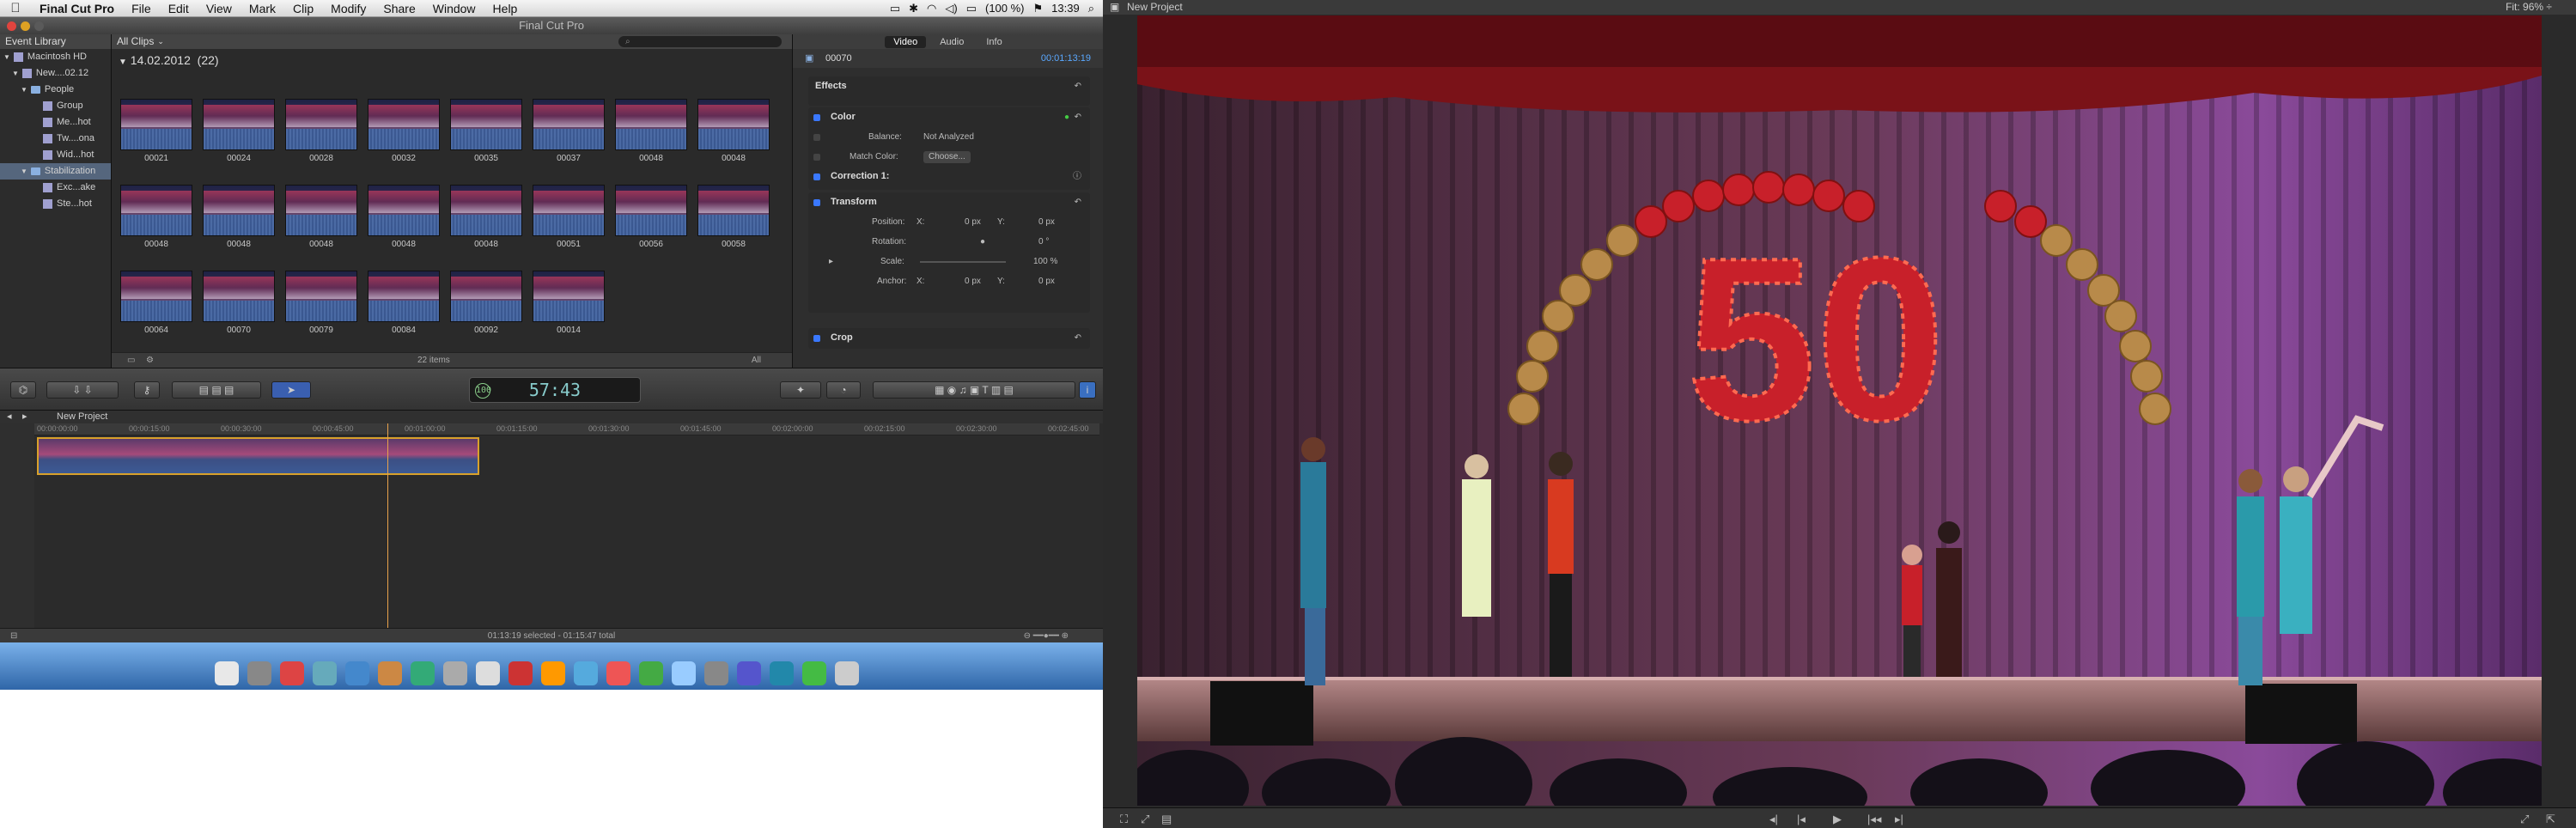 This screenshot has width=2576, height=828. Describe the element at coordinates (150, 360) in the screenshot. I see `gear-icon: ⚙` at that location.